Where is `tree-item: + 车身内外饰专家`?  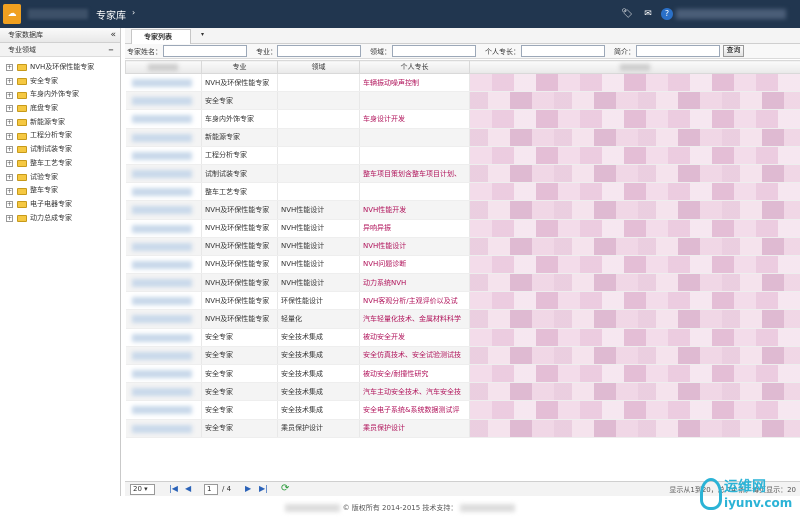
tree-item: + 车身内外饰专家 is located at coordinates (60, 95).